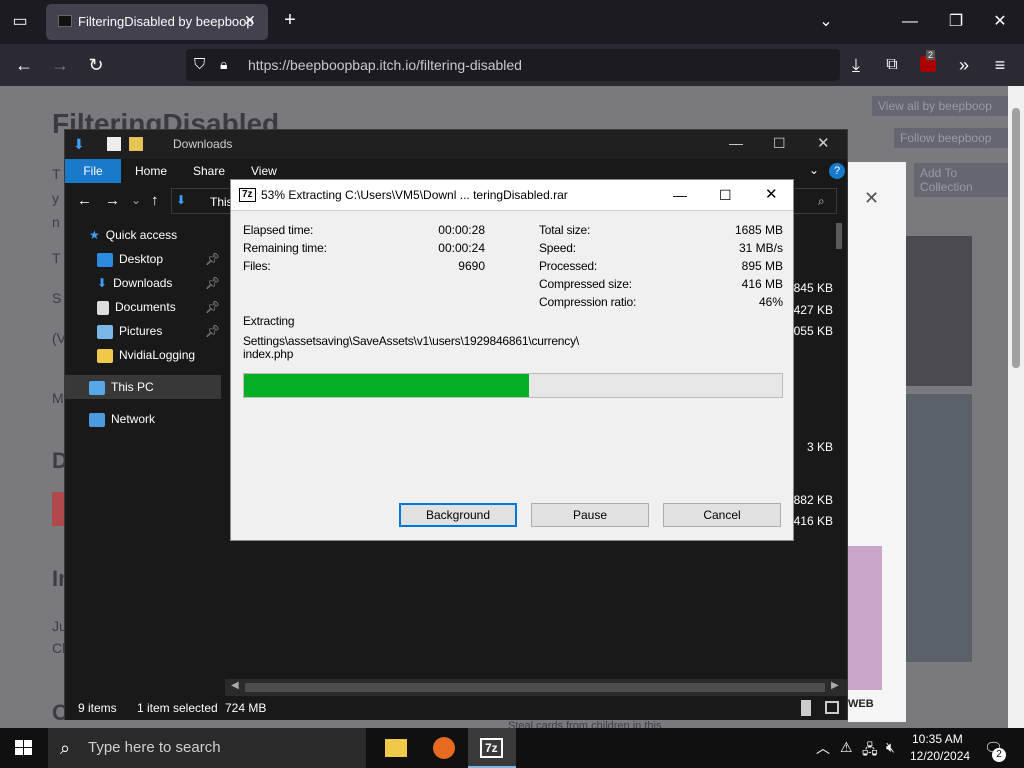 This screenshot has height=768, width=1024. What do you see at coordinates (444, 748) in the screenshot?
I see `taskbar-firefox` at bounding box center [444, 748].